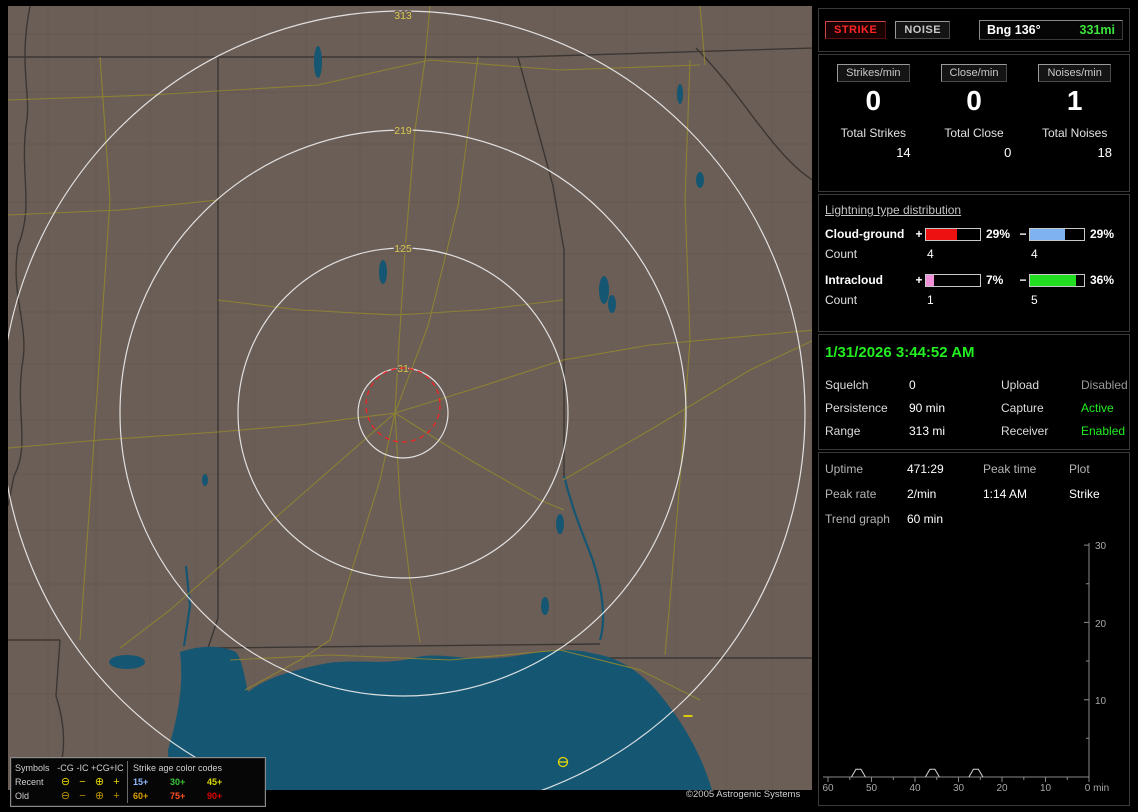 This screenshot has width=1138, height=812. I want to click on peak-rate-value: 2/min, so click(922, 494).